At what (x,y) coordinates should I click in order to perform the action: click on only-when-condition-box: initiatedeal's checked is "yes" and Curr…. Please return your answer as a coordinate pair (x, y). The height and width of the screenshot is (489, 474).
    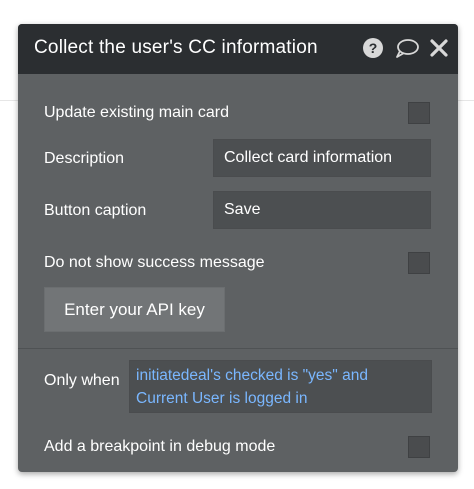
    Looking at the image, I should click on (280, 386).